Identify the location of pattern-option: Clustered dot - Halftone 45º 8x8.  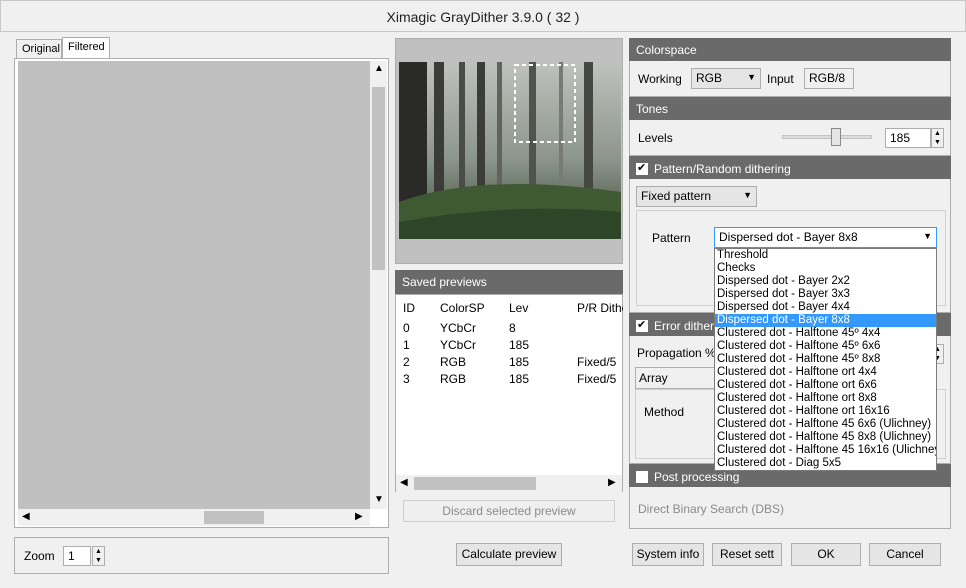
(825, 359).